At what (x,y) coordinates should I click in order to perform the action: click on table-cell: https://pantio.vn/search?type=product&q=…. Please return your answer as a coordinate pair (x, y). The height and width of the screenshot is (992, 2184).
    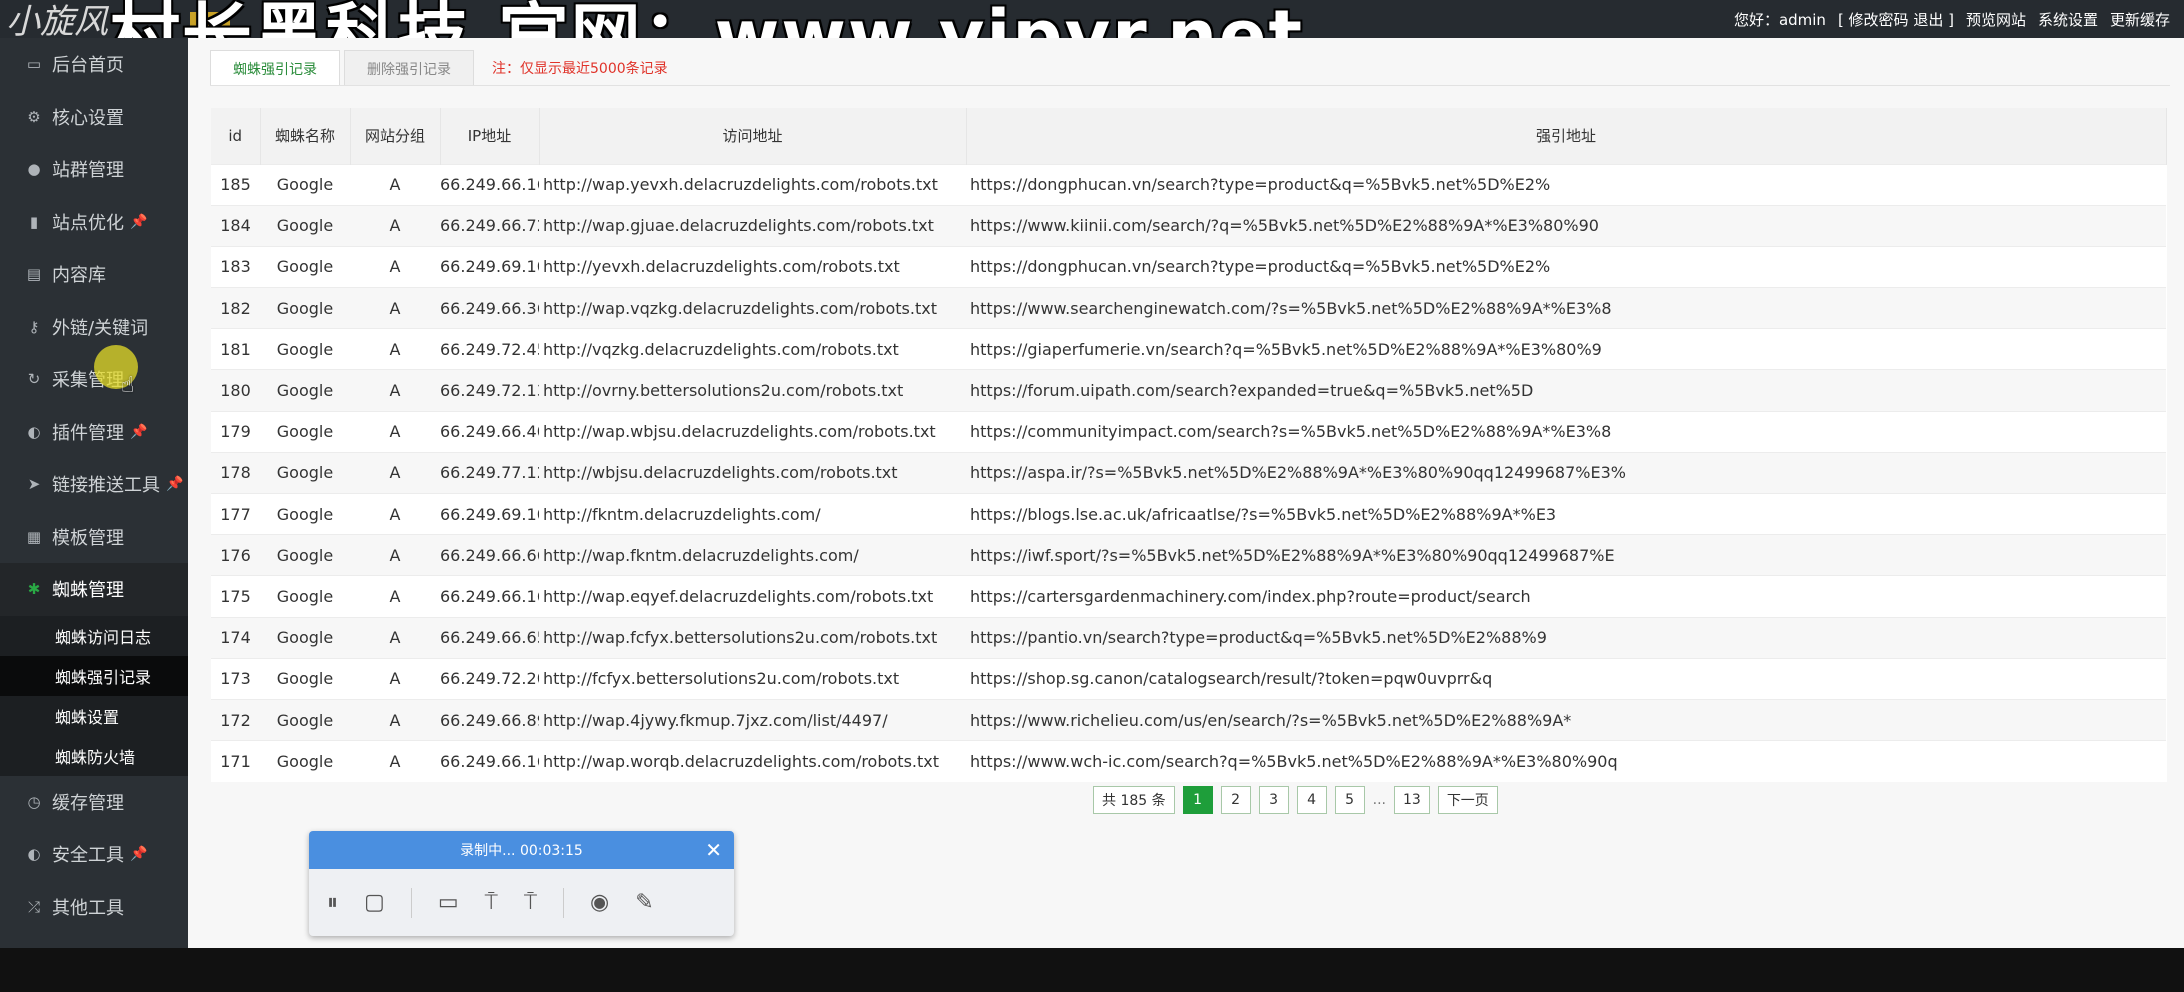
    Looking at the image, I should click on (1566, 637).